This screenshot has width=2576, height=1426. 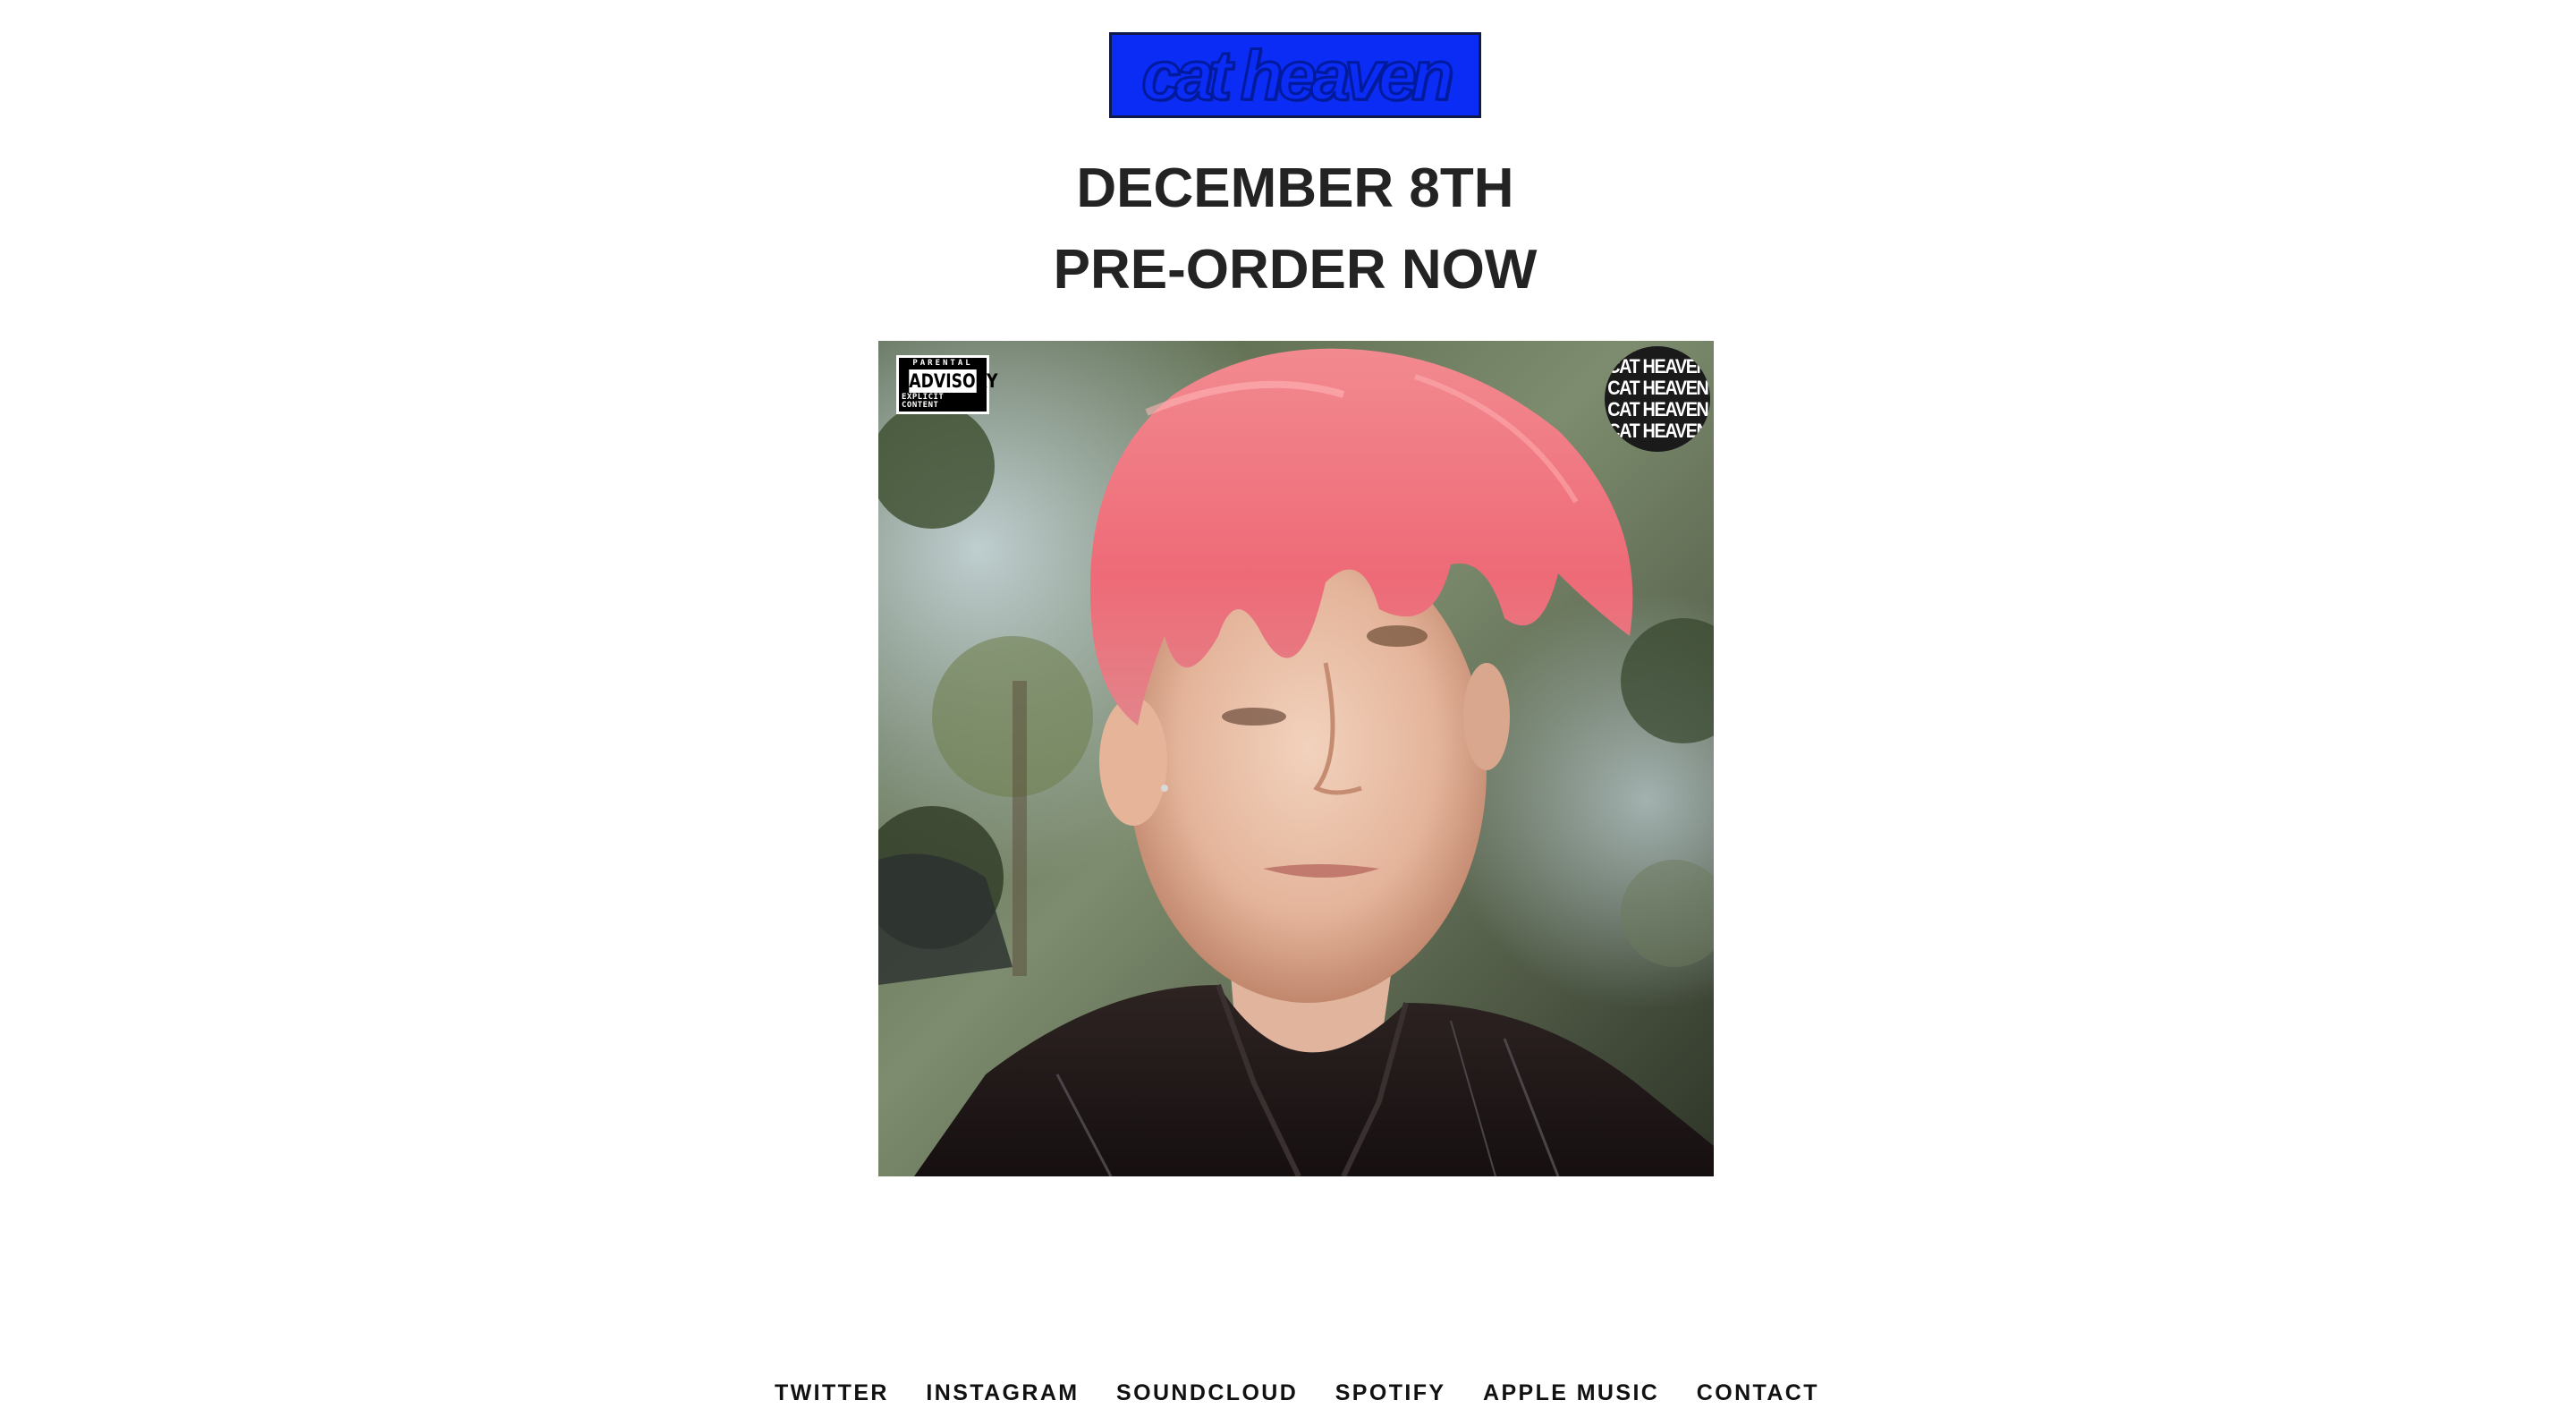 What do you see at coordinates (1002, 1394) in the screenshot?
I see `nav-link-instagram: INSTAGRAM` at bounding box center [1002, 1394].